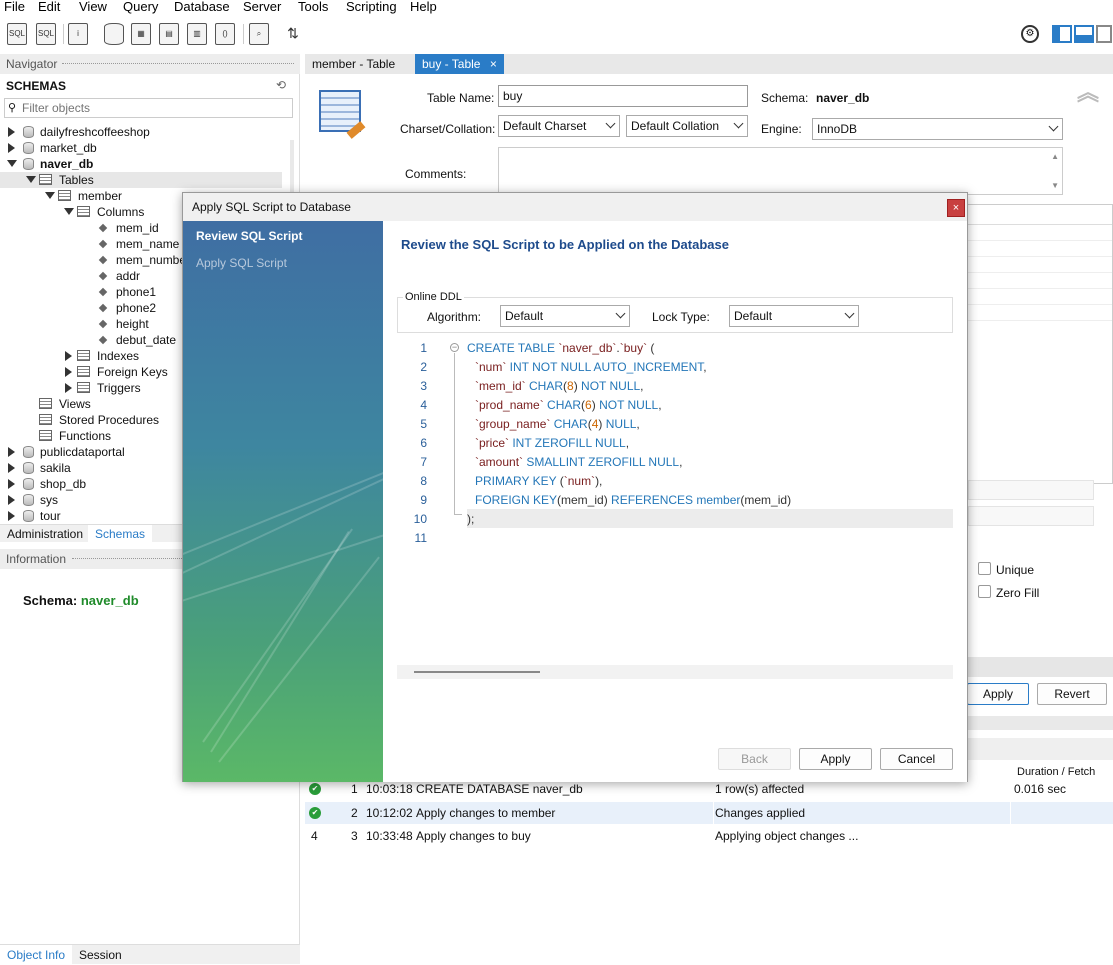  What do you see at coordinates (1055, 156) in the screenshot?
I see `scroll-up-icon: ▲` at bounding box center [1055, 156].